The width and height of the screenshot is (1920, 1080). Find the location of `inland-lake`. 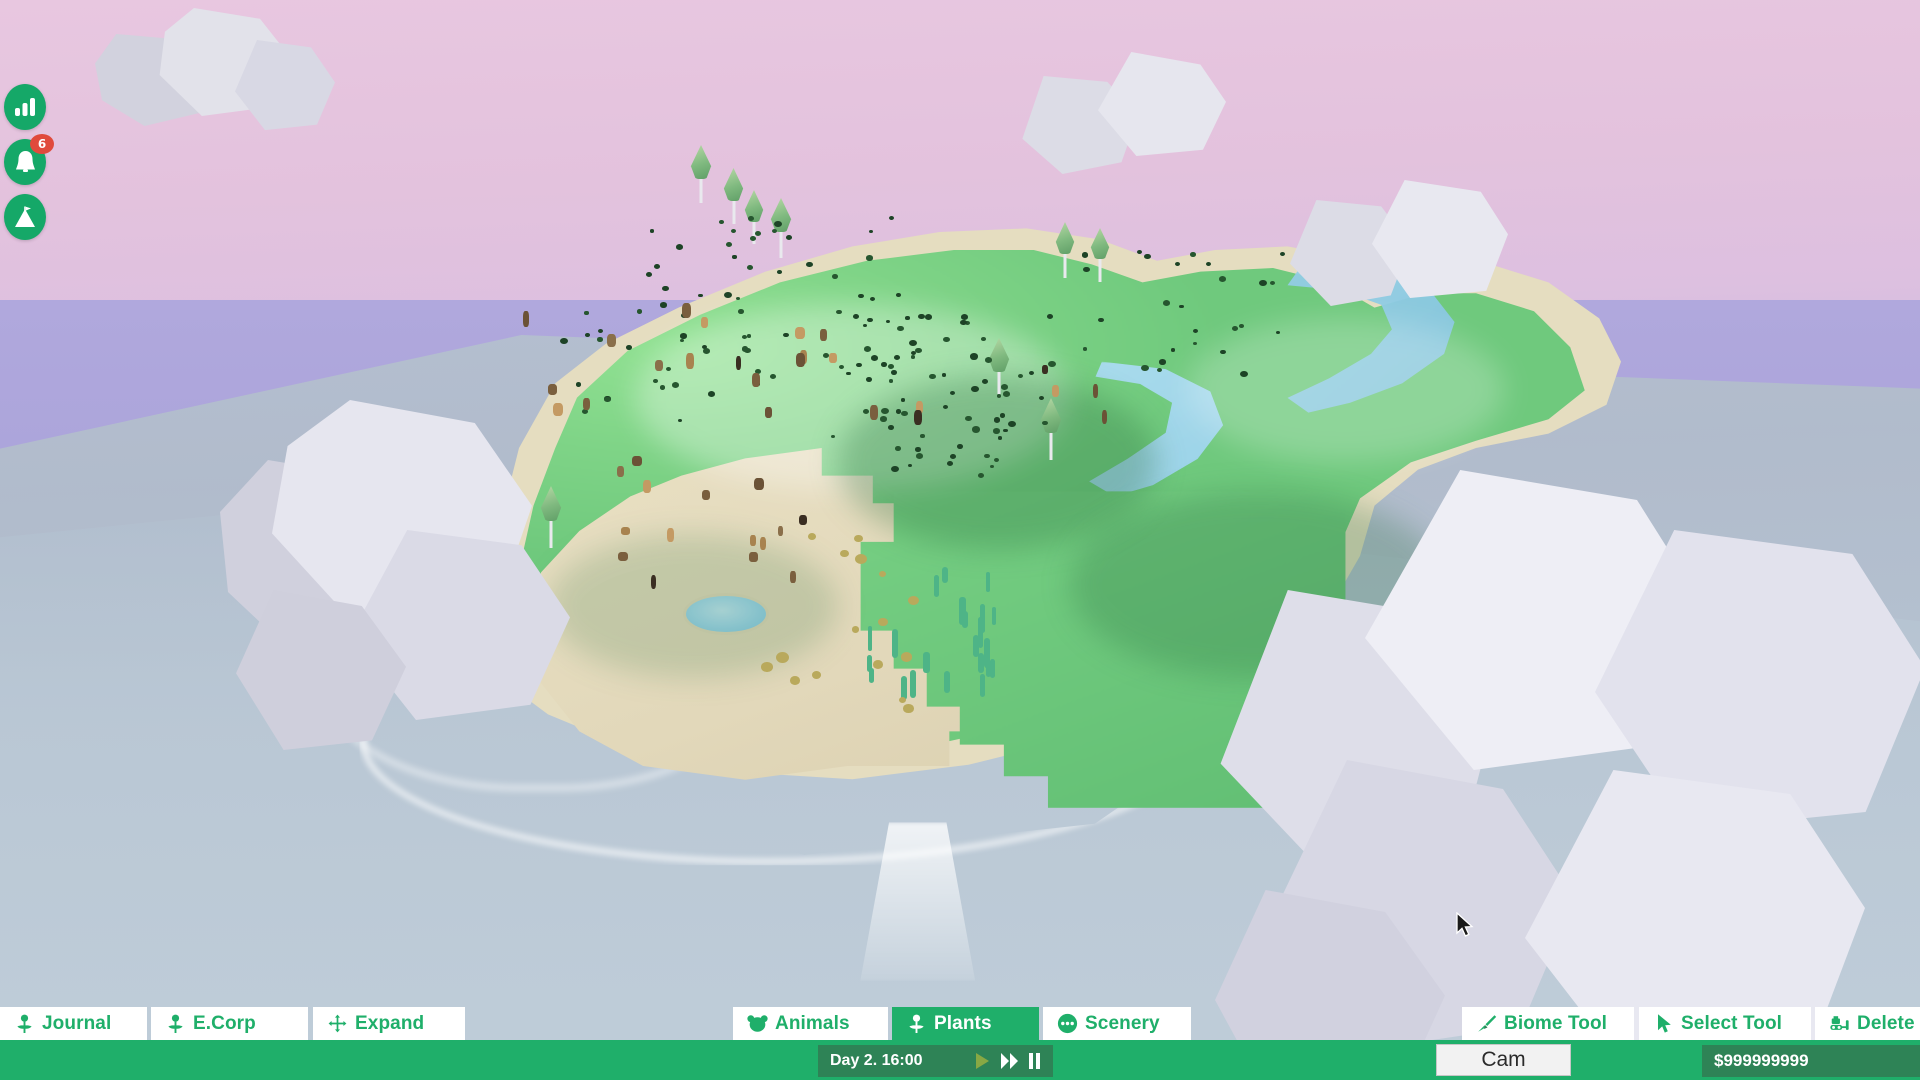

inland-lake is located at coordinates (725, 613).